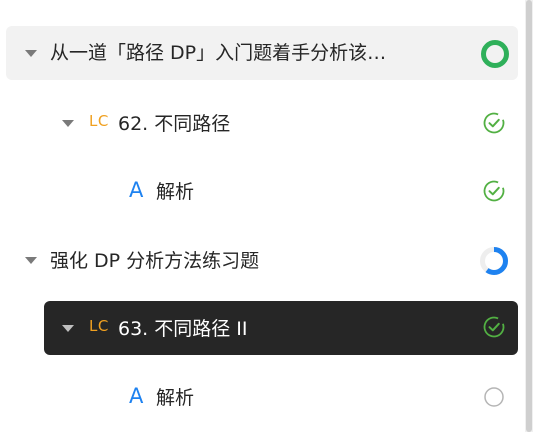 The height and width of the screenshot is (432, 533). Describe the element at coordinates (183, 329) in the screenshot. I see `problem-title: 63. 不同路径 II` at that location.